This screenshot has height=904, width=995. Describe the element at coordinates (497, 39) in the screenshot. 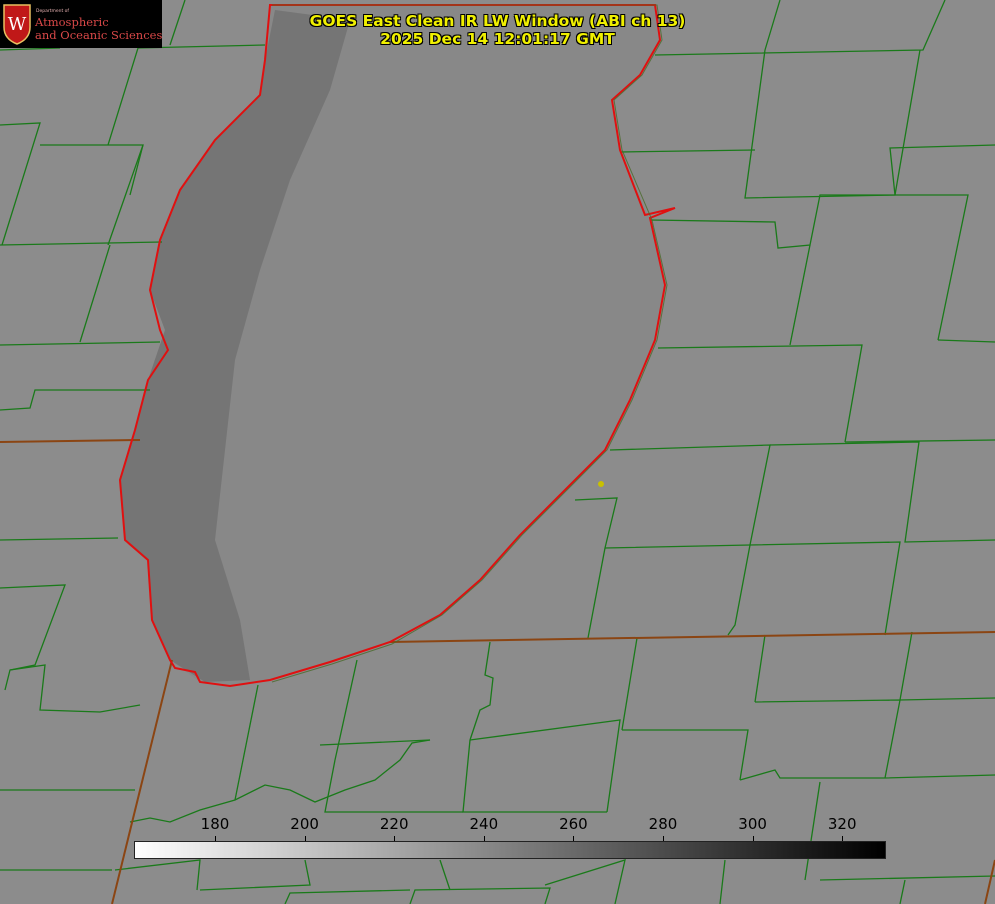

I see `title-timestamp: 2025 Dec 14 12:01:17 GMT` at that location.